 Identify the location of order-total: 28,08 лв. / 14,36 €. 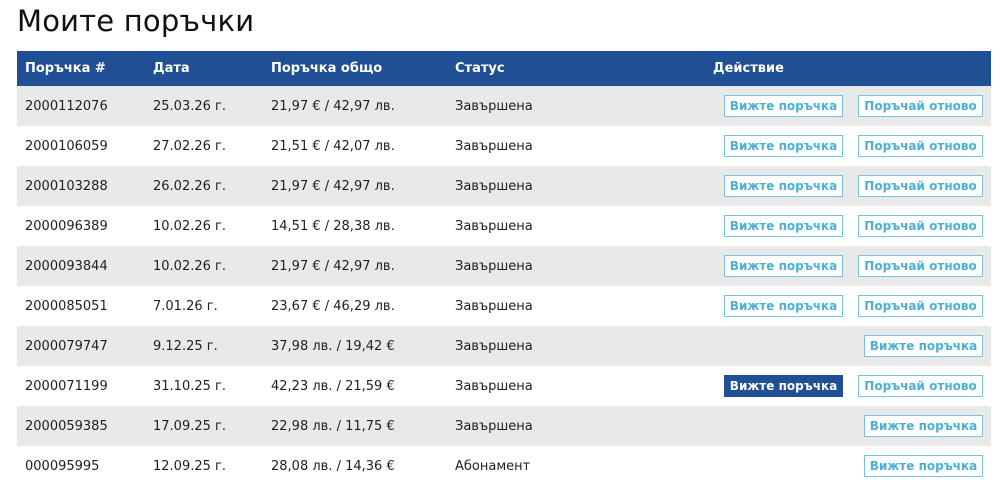
(333, 466).